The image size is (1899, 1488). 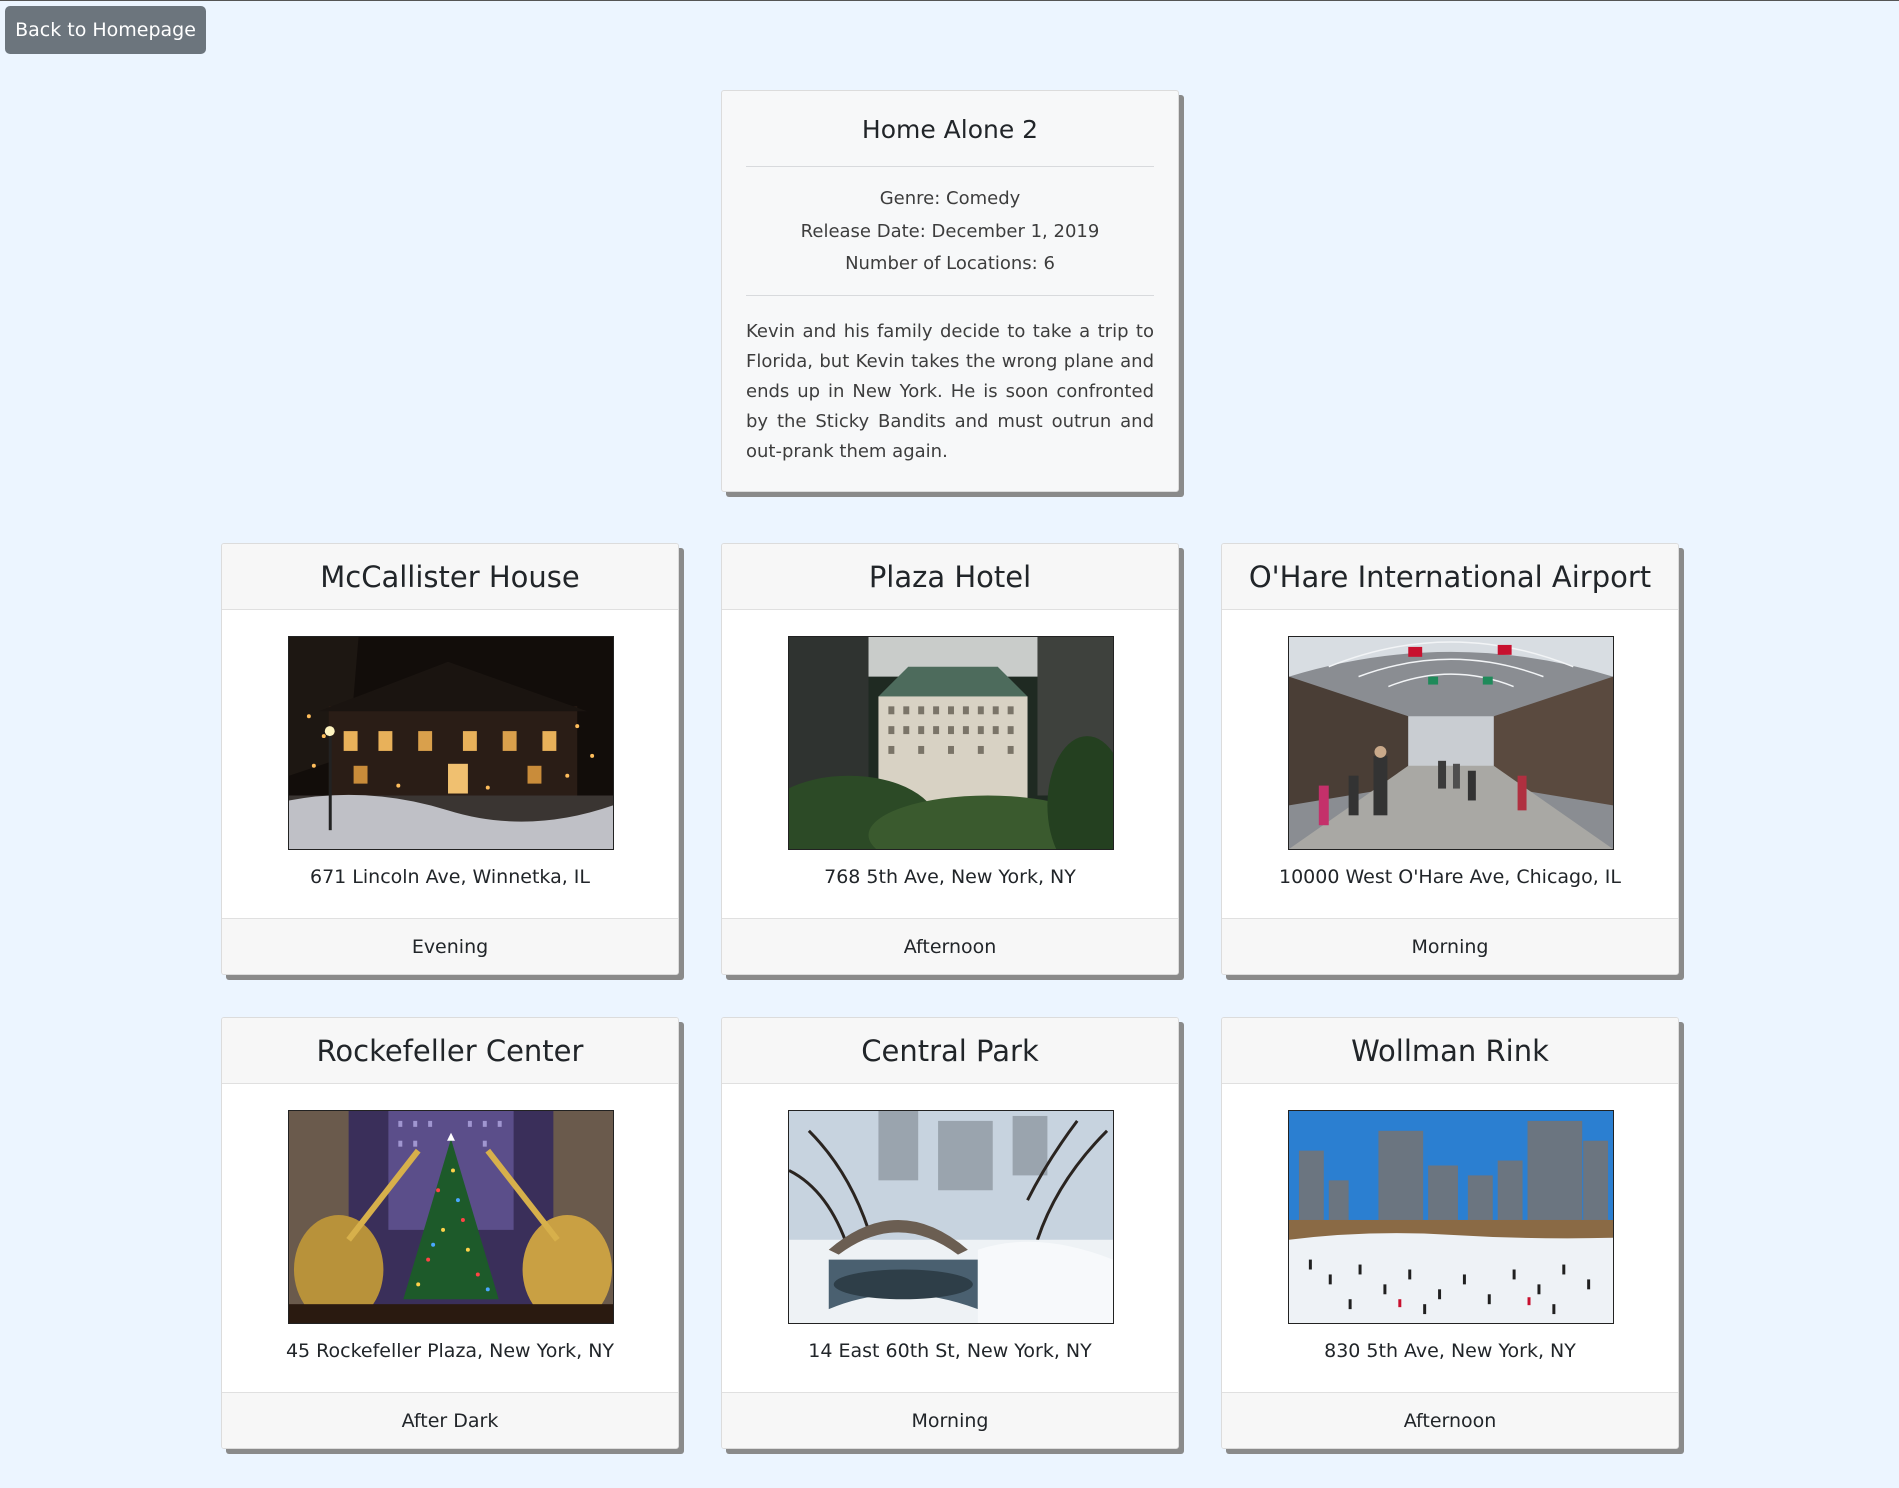 I want to click on location-address: 671 Lincoln Ave, Winnetka, IL, so click(x=450, y=877).